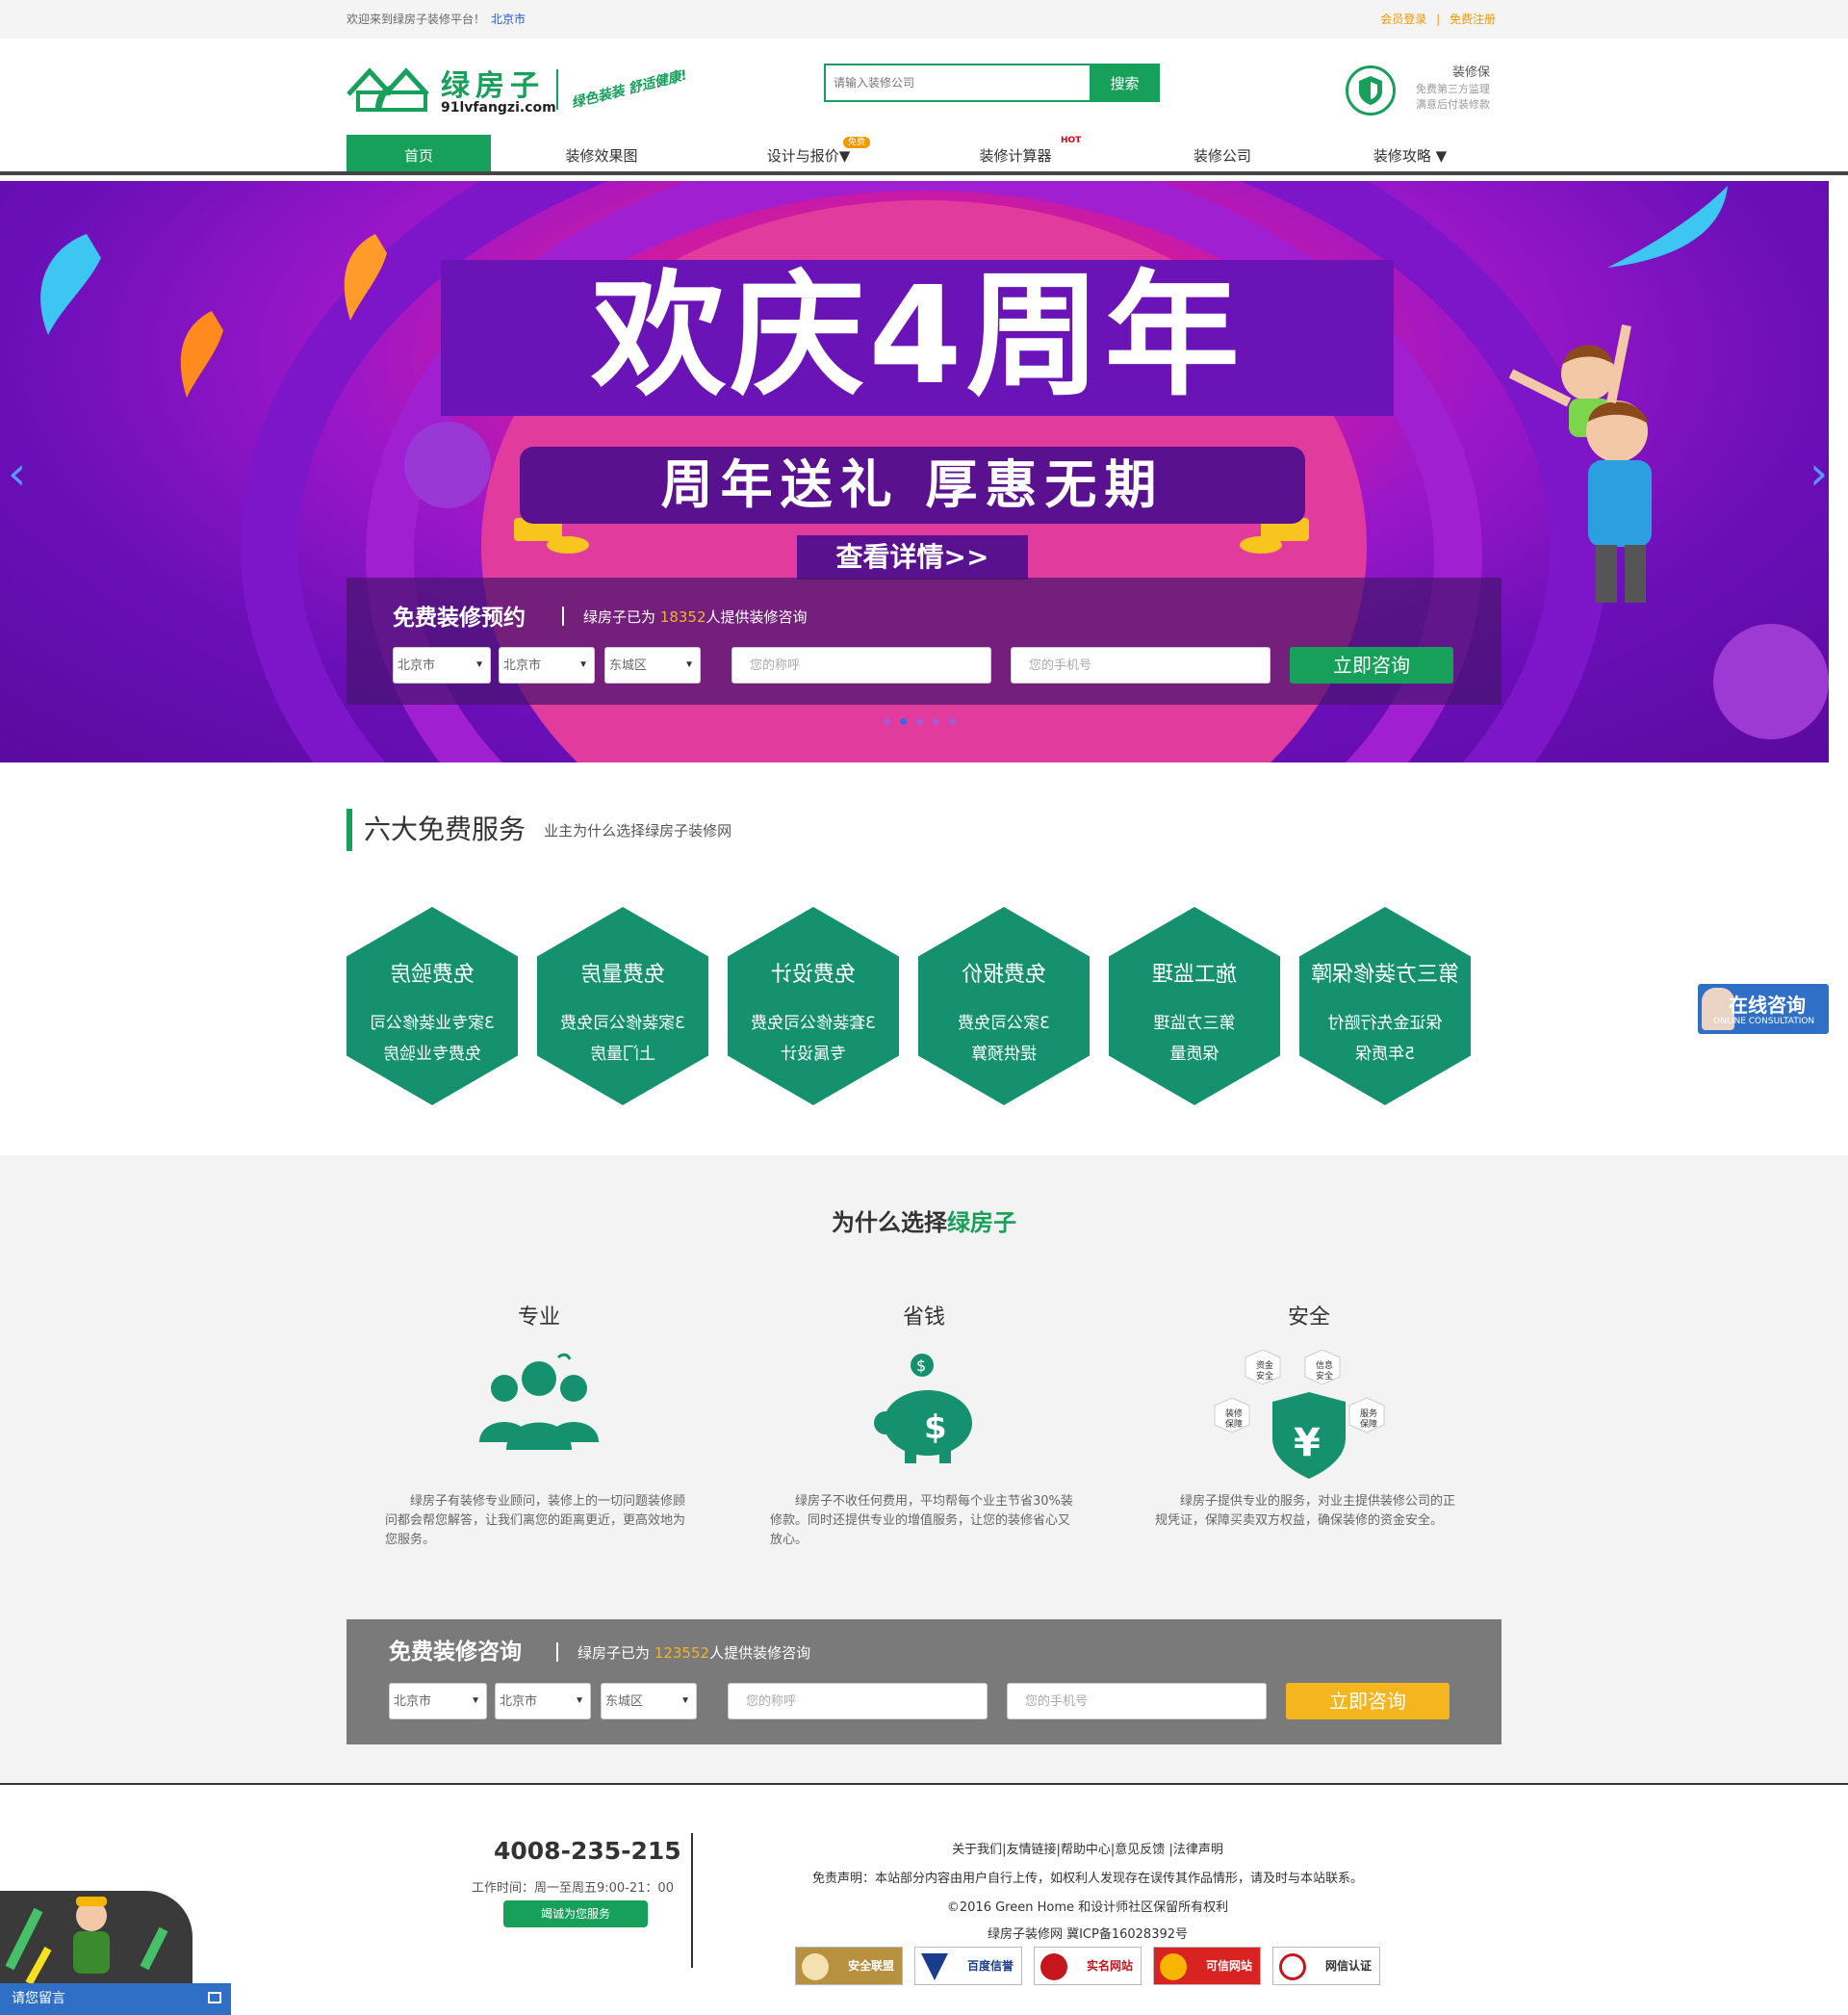 The image size is (1848, 2015). What do you see at coordinates (1453, 105) in the screenshot?
I see `guarantee-line2: 满意后付装修款` at bounding box center [1453, 105].